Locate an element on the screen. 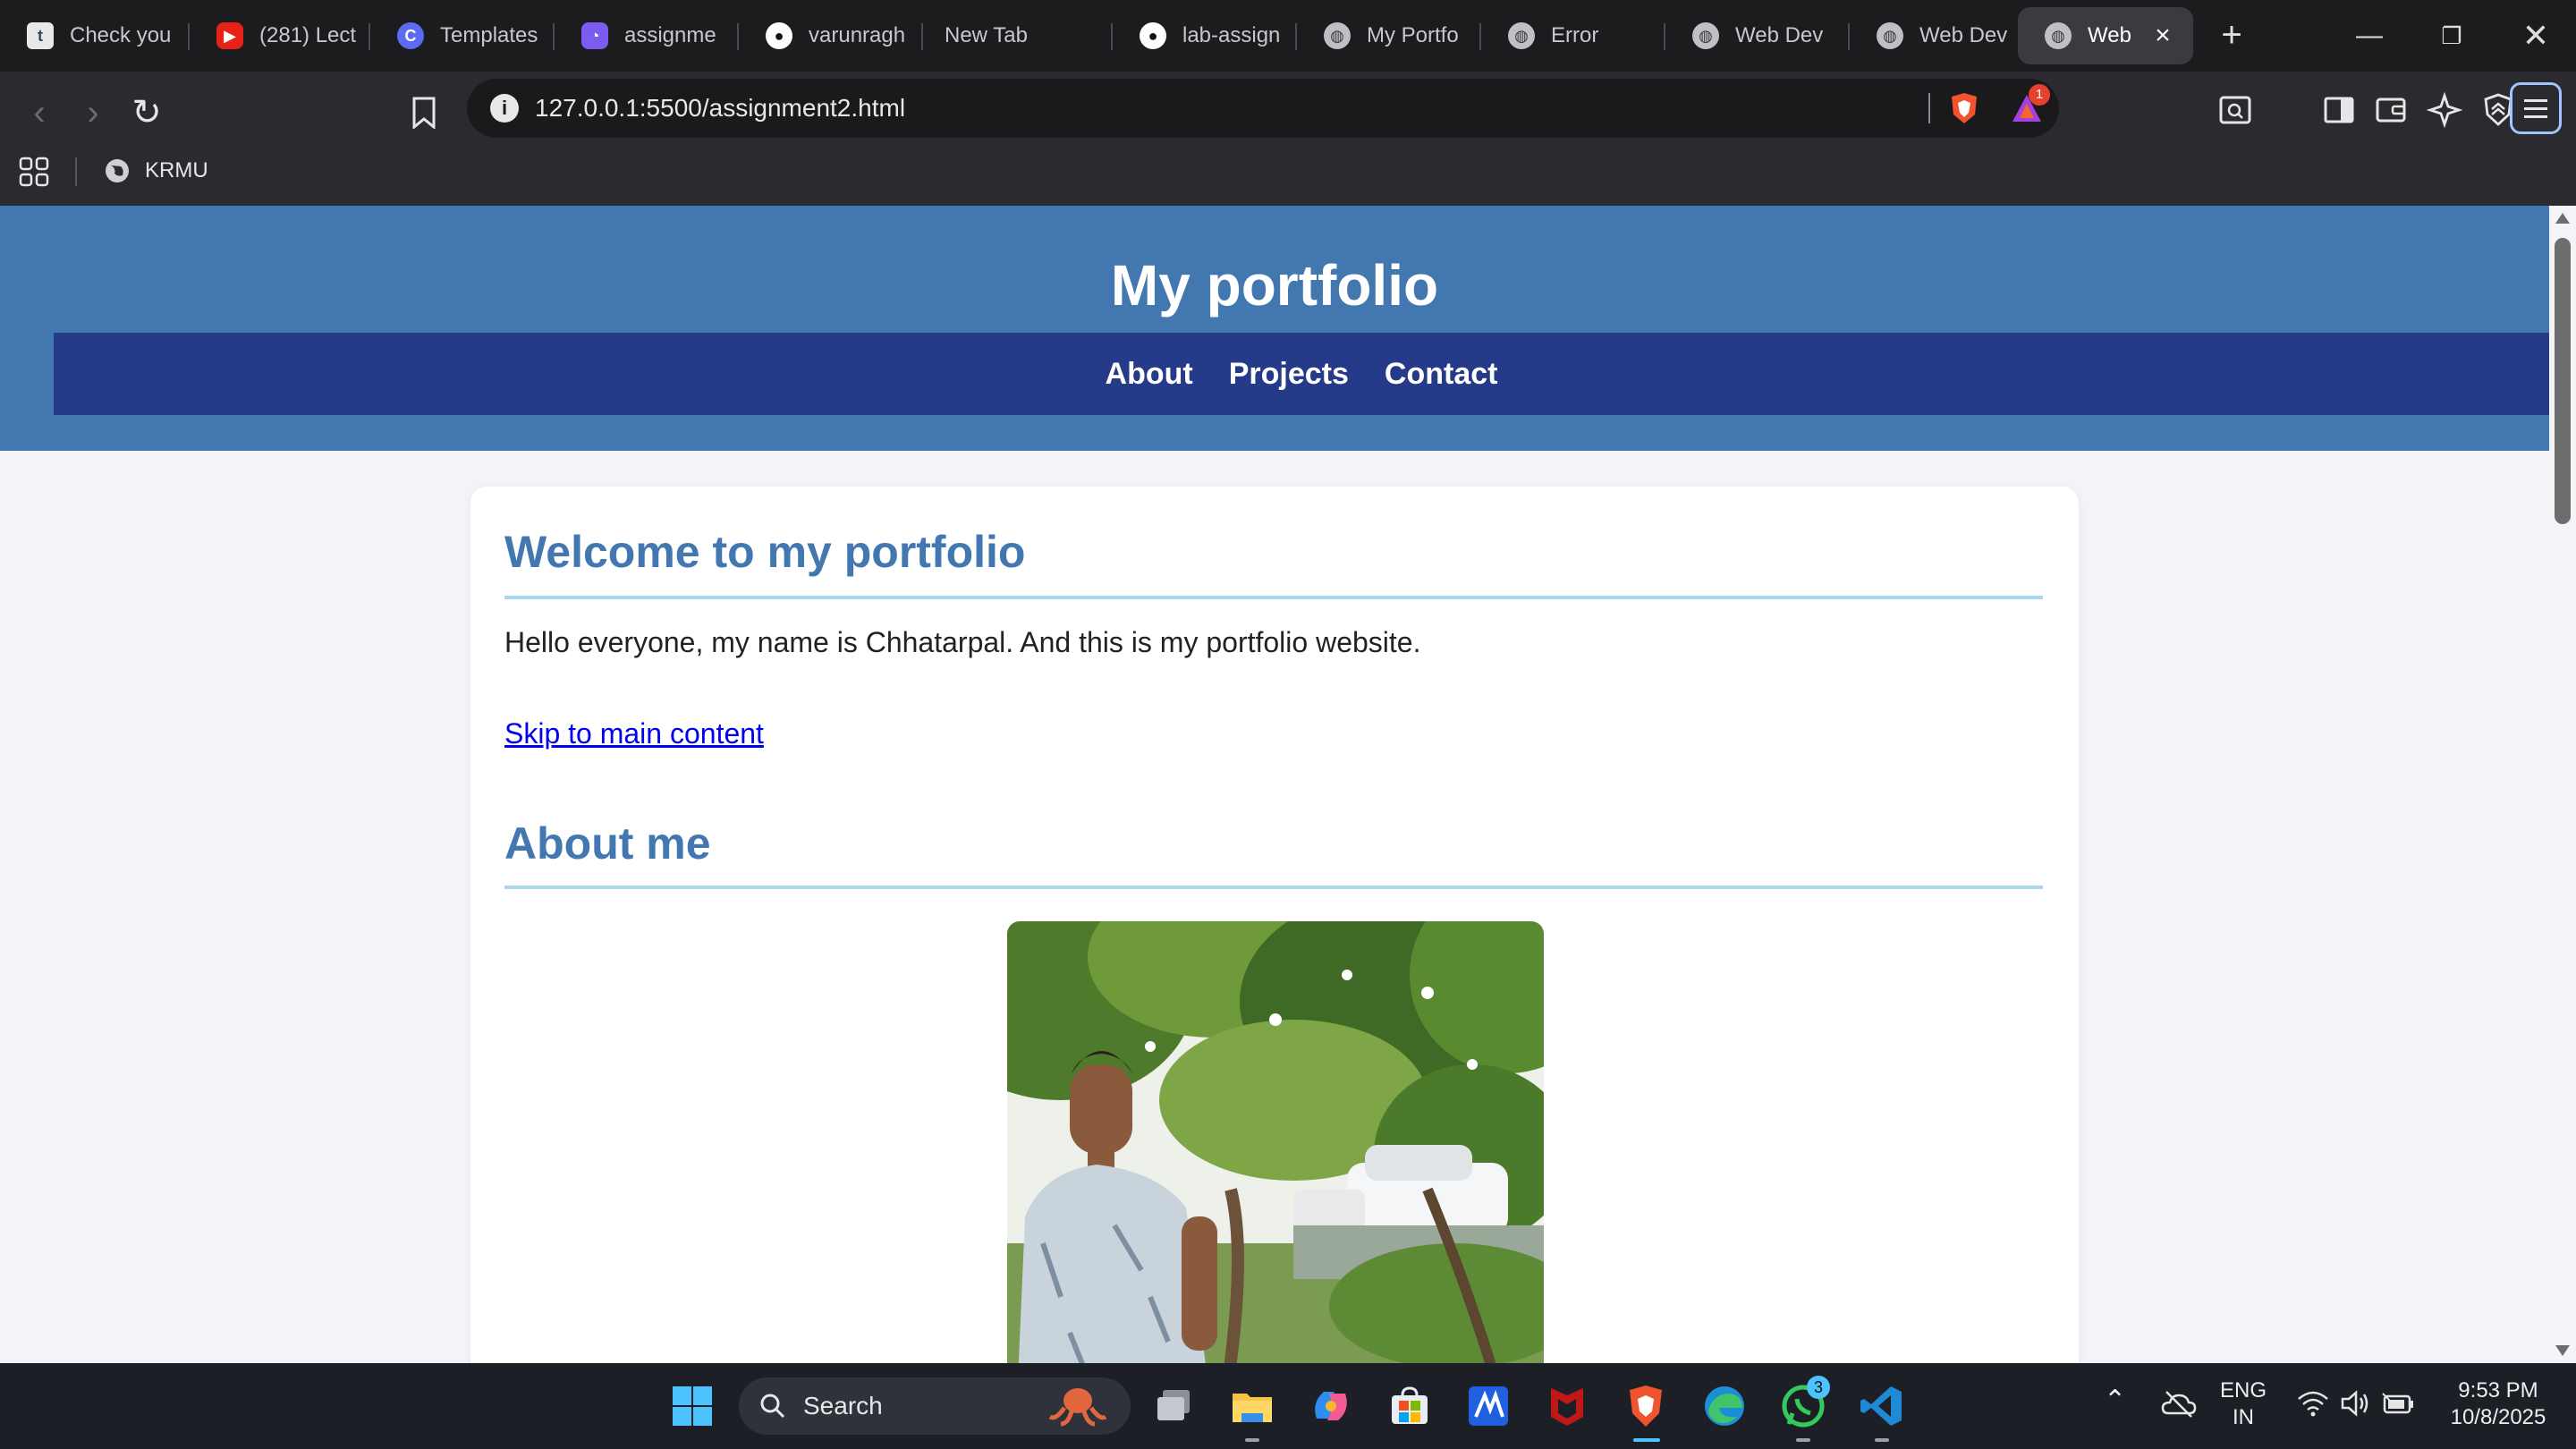 The height and width of the screenshot is (1449, 2576). bookmarks-divider is located at coordinates (76, 171).